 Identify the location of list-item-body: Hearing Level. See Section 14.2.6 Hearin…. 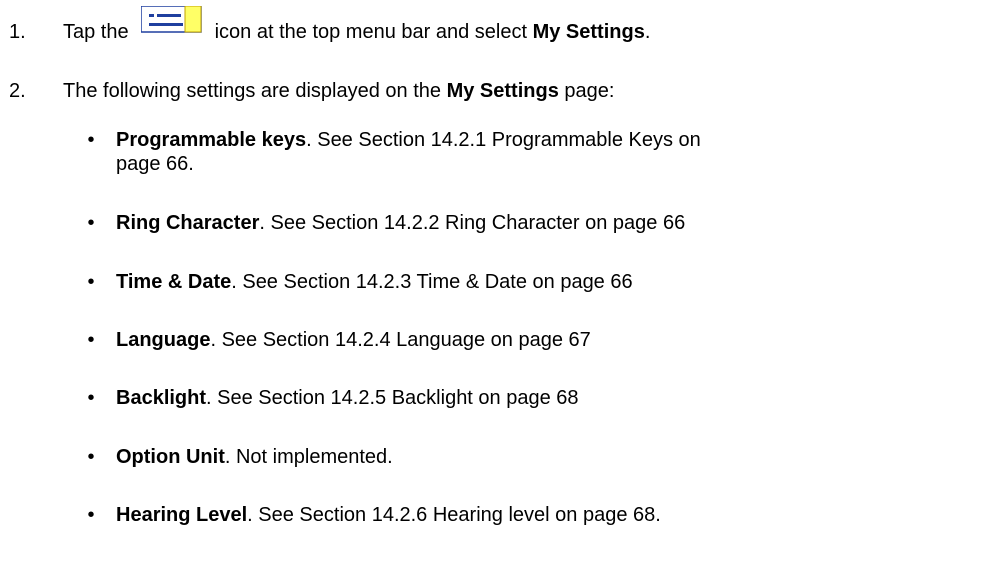
(388, 515).